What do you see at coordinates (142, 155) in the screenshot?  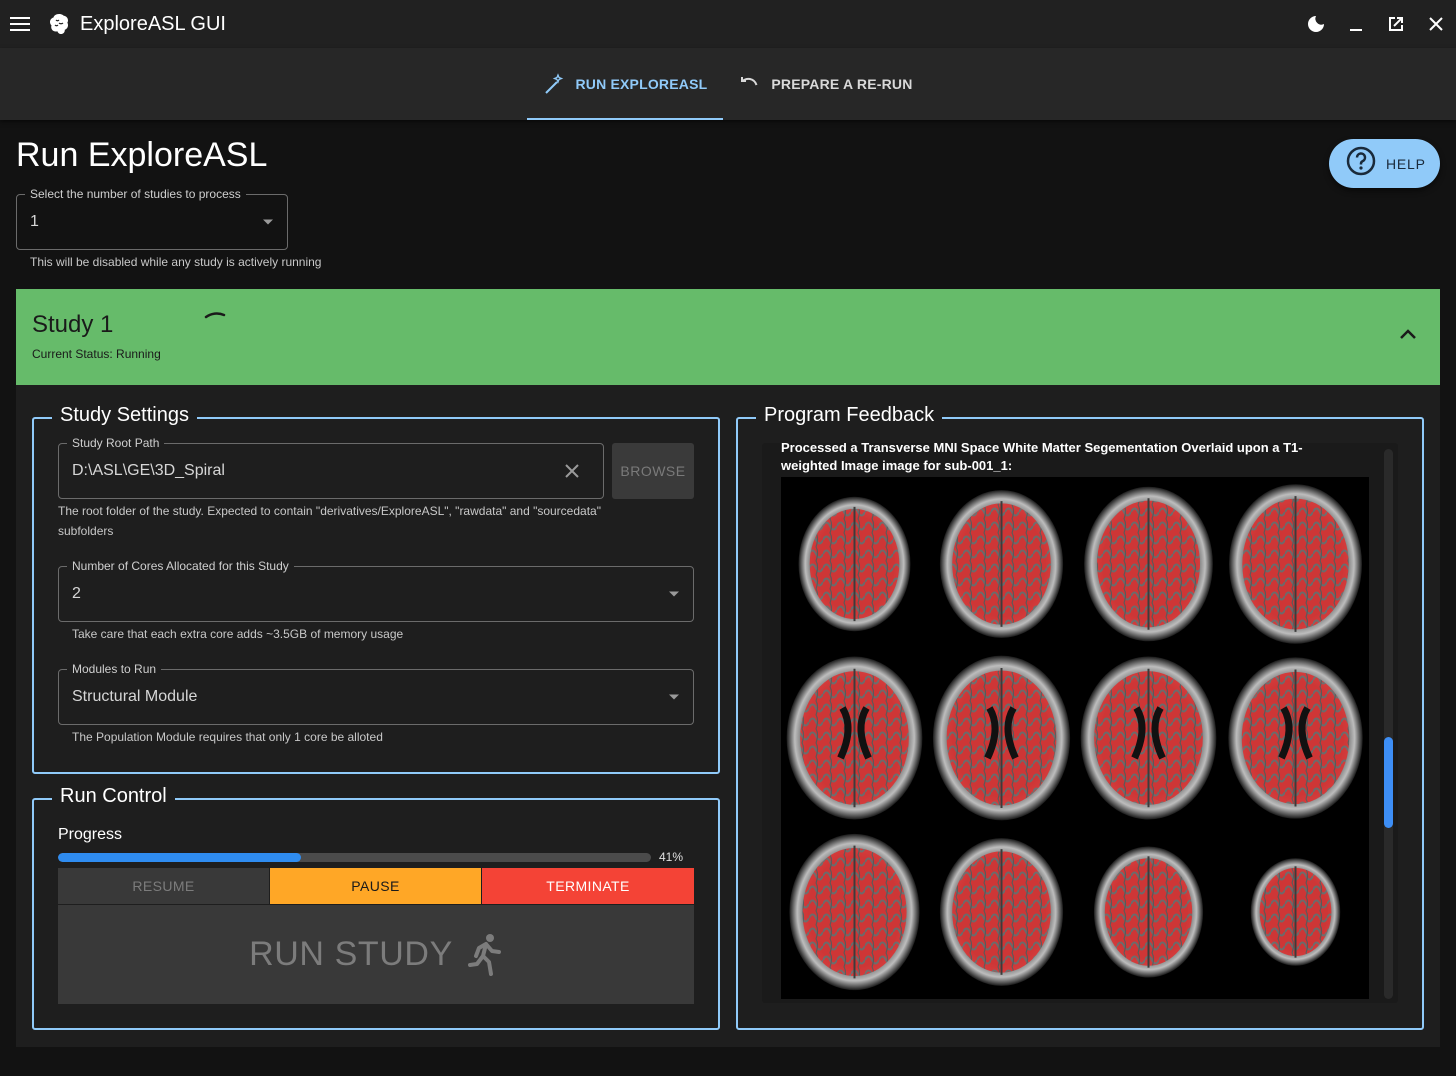 I see `page-title: Run ExploreASL` at bounding box center [142, 155].